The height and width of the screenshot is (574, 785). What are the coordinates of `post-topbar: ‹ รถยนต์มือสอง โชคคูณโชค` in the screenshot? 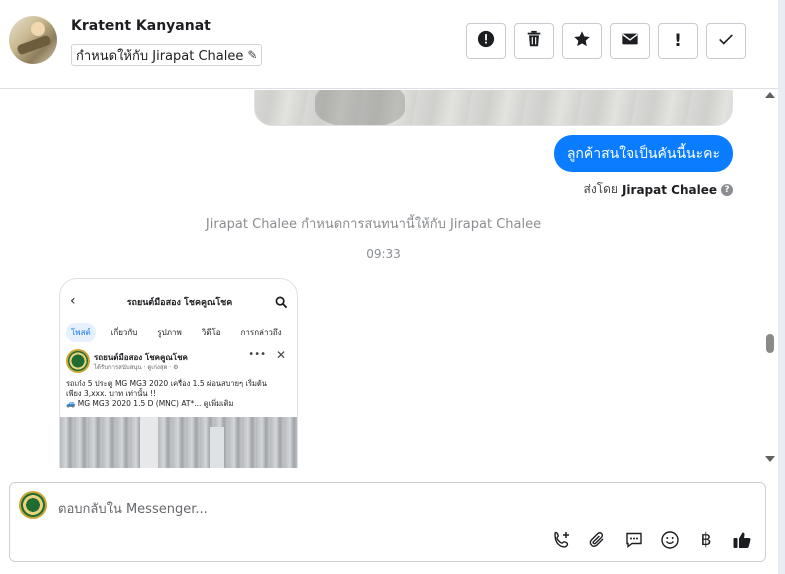 It's located at (178, 304).